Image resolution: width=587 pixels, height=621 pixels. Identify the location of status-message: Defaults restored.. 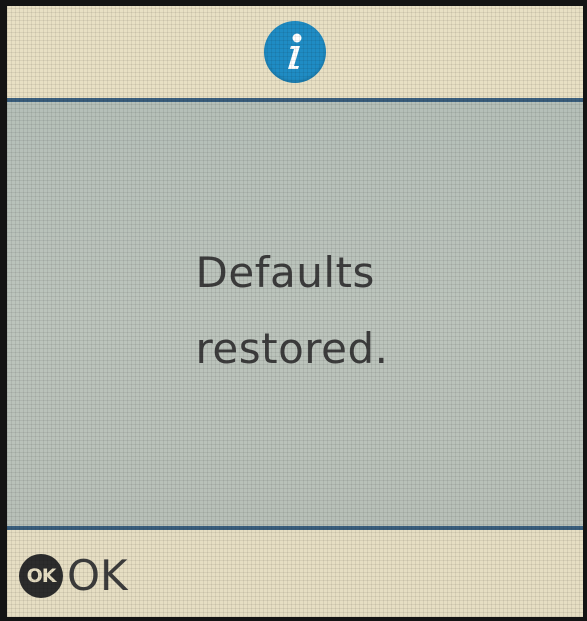
(292, 311).